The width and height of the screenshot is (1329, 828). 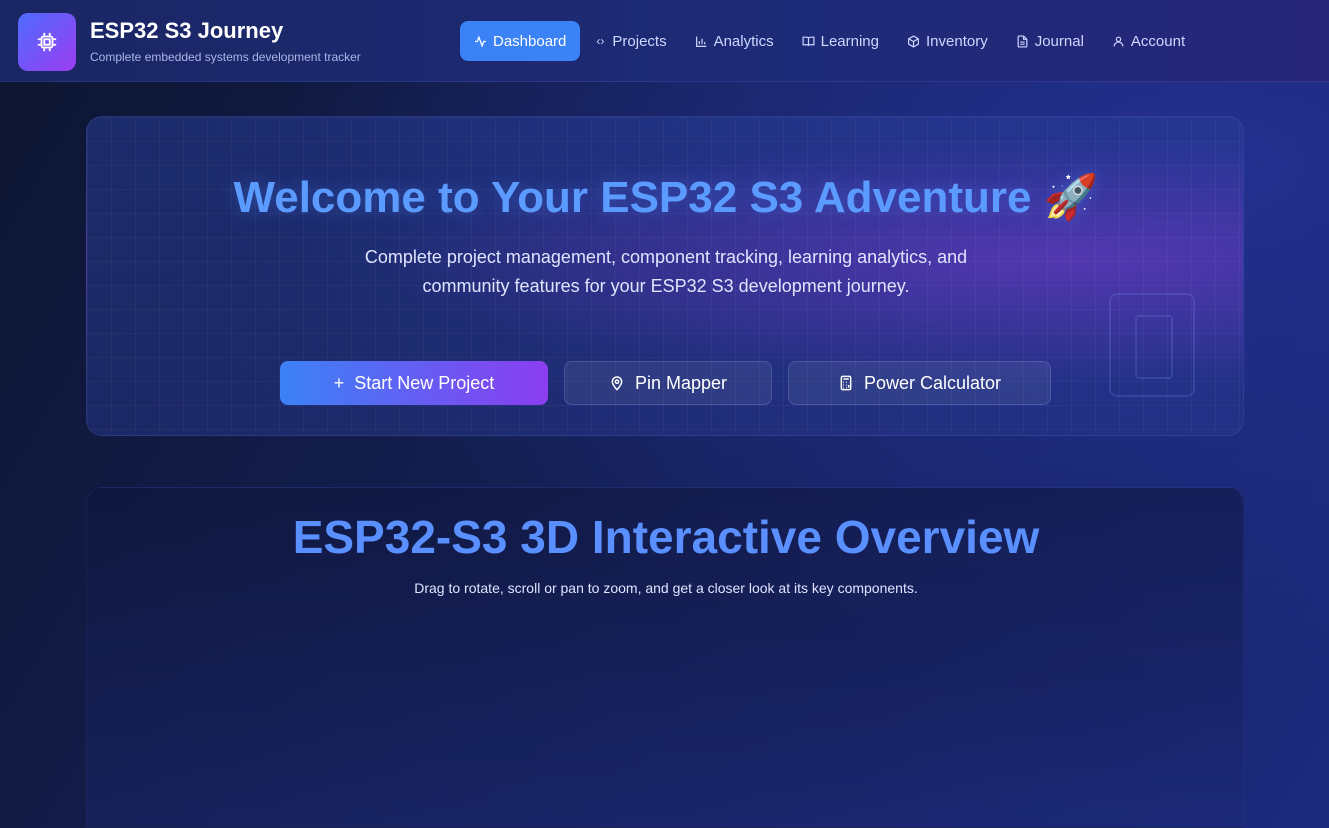 I want to click on chip-decoration-core, so click(x=1154, y=347).